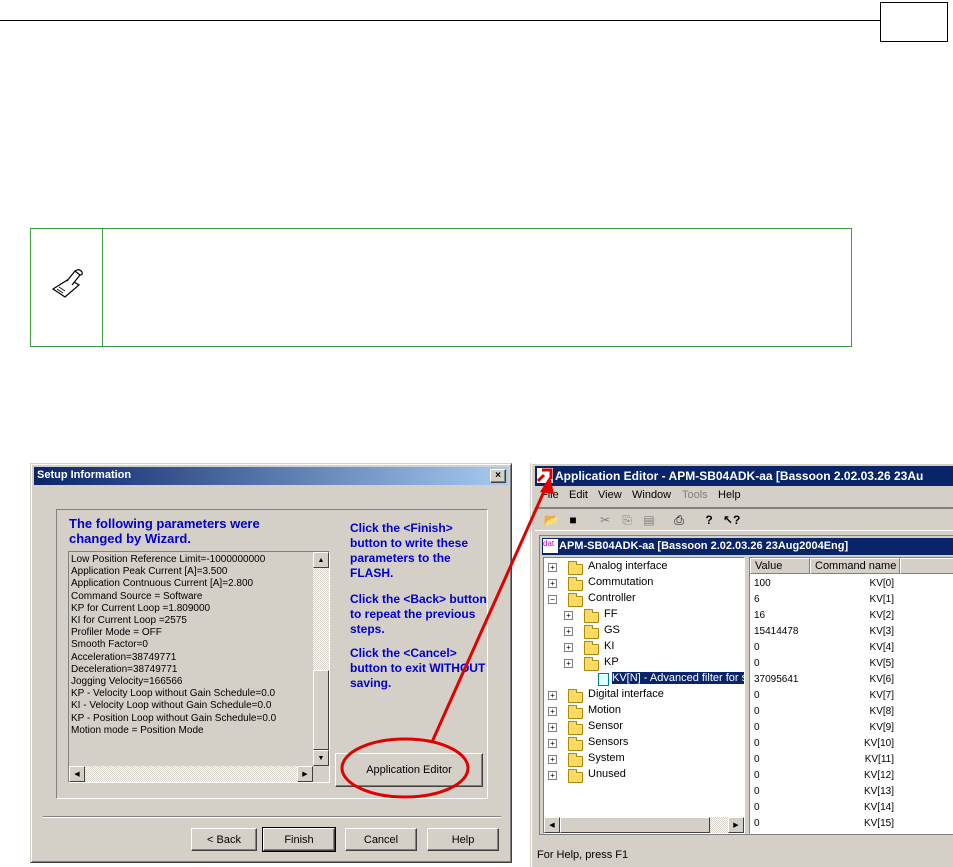 Image resolution: width=953 pixels, height=867 pixels. I want to click on grid-cell-command: KV[13], so click(852, 792).